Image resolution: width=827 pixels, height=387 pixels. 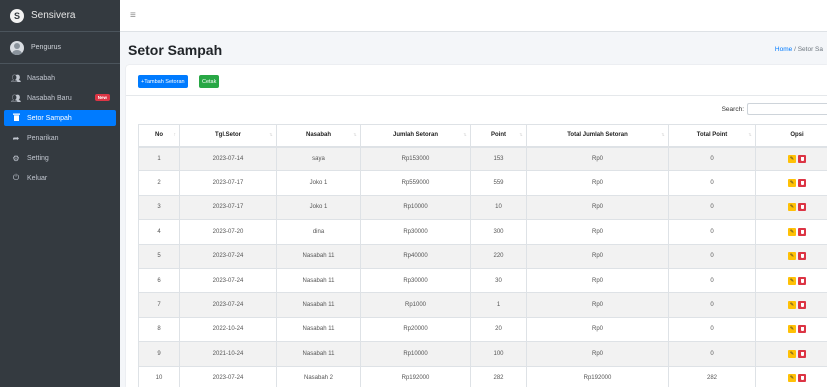 I want to click on table-row: 8 2022-10-24 Nasabah 11 Rp20000 20 Rp0 0 ✎, so click(x=482, y=329).